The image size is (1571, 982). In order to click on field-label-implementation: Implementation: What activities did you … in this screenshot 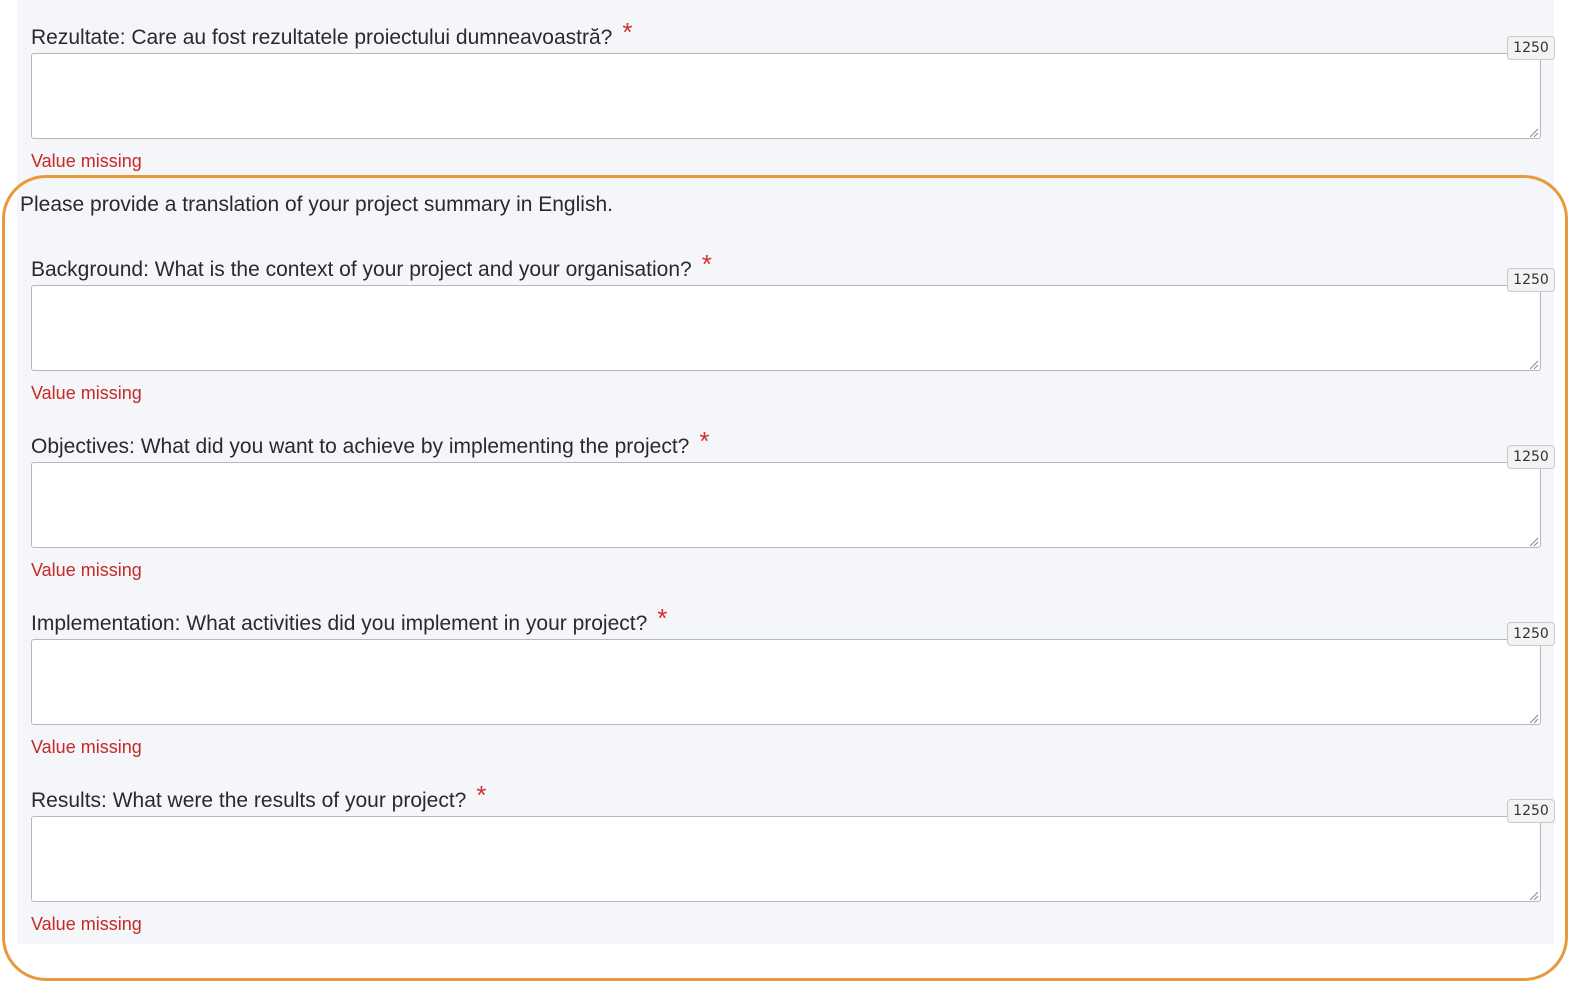, I will do `click(349, 619)`.